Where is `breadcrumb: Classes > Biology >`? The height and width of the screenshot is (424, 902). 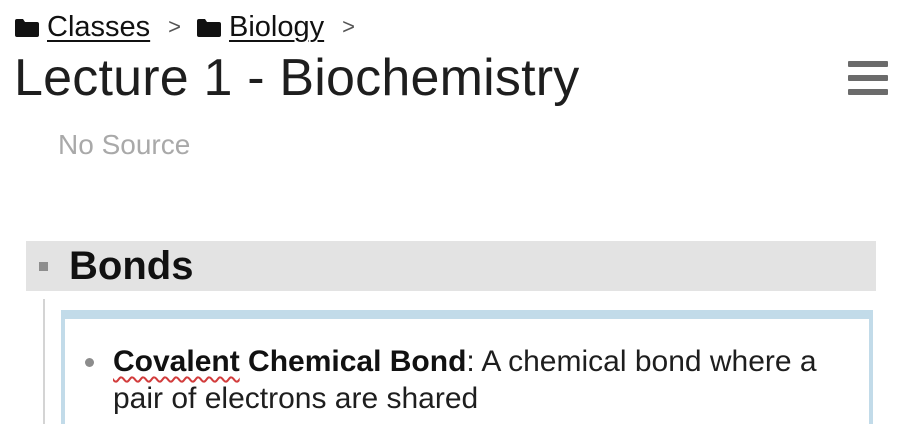
breadcrumb: Classes > Biology > is located at coordinates (193, 27).